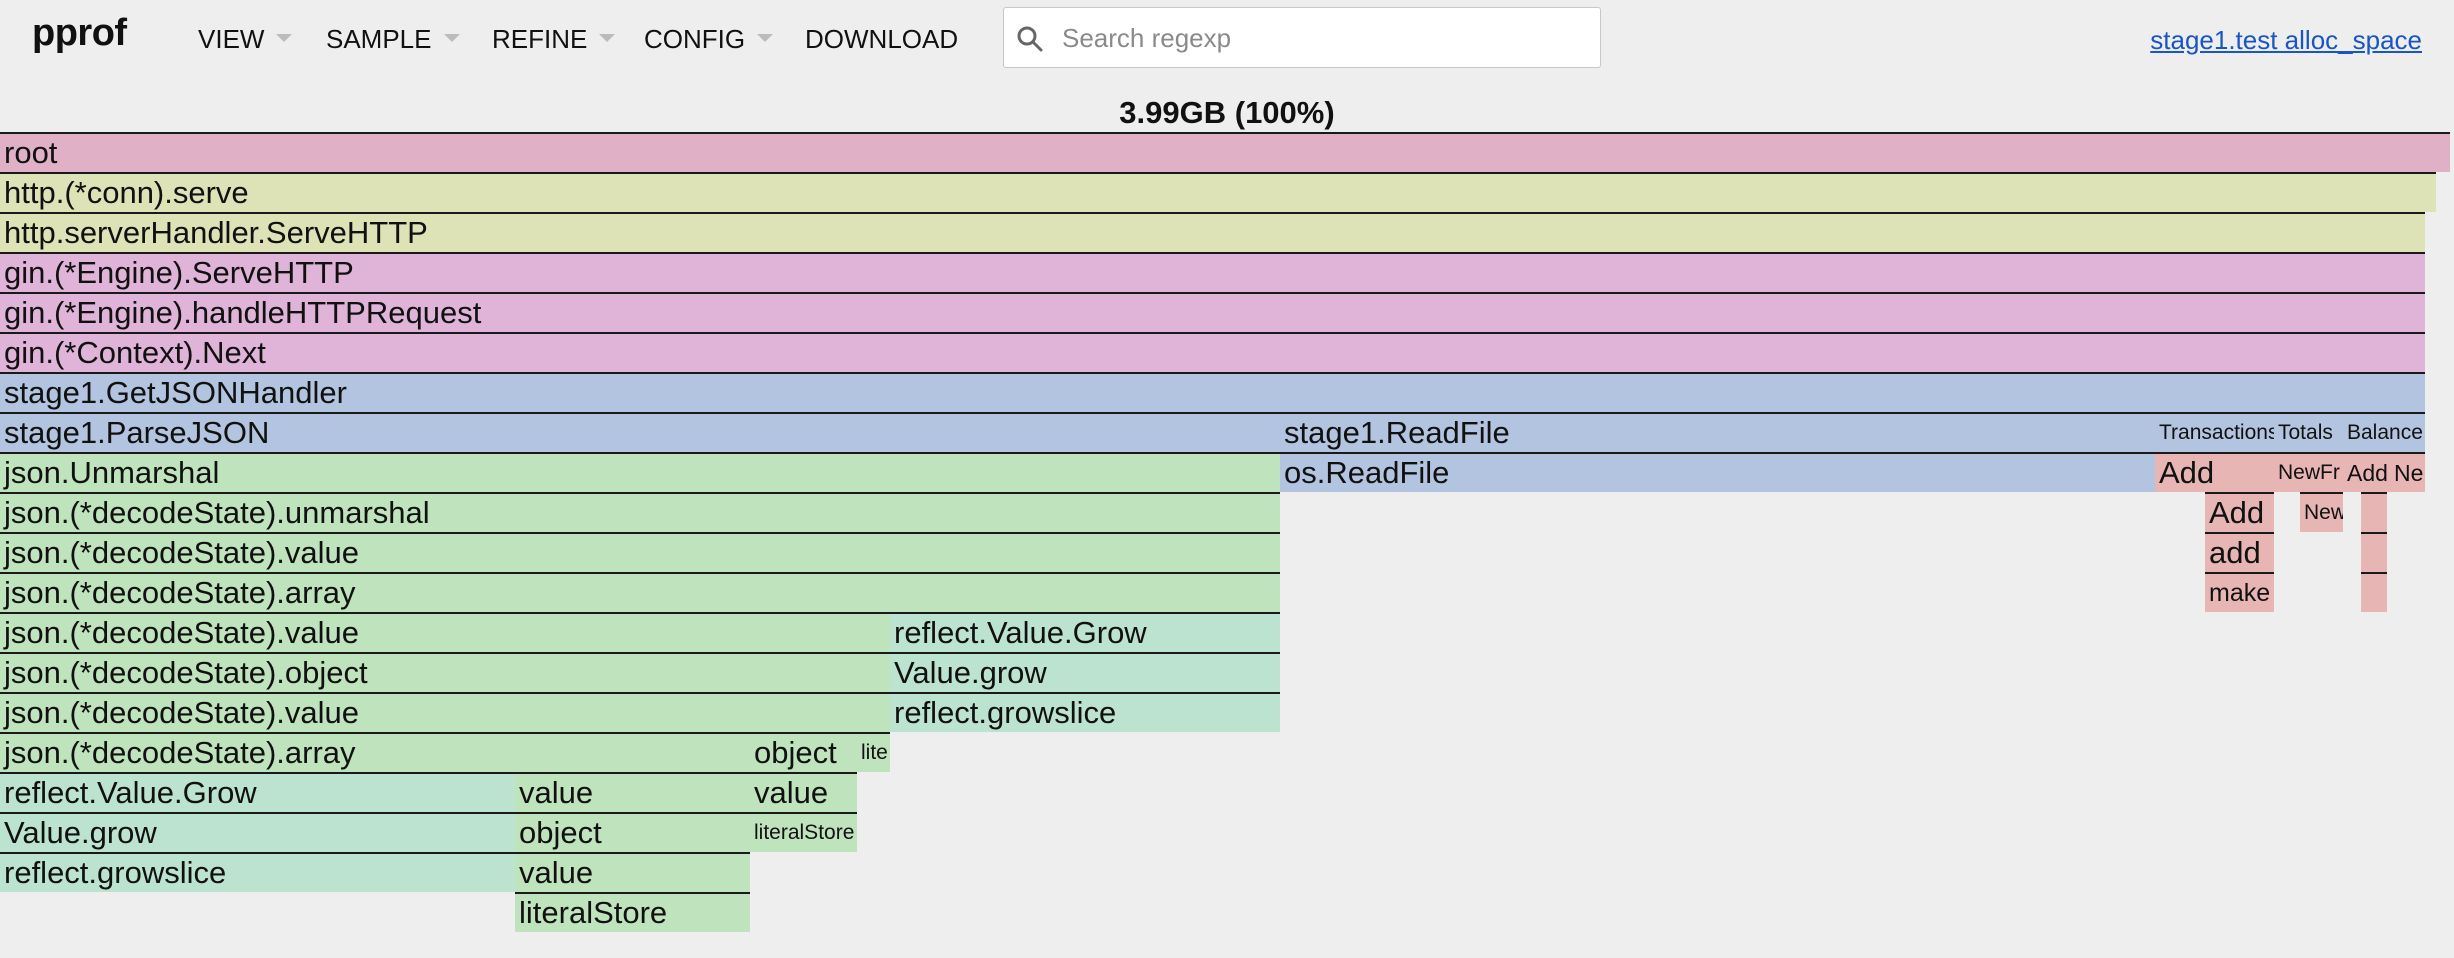 The height and width of the screenshot is (958, 2454). I want to click on flame-frame: os.ReadFile, so click(1717, 472).